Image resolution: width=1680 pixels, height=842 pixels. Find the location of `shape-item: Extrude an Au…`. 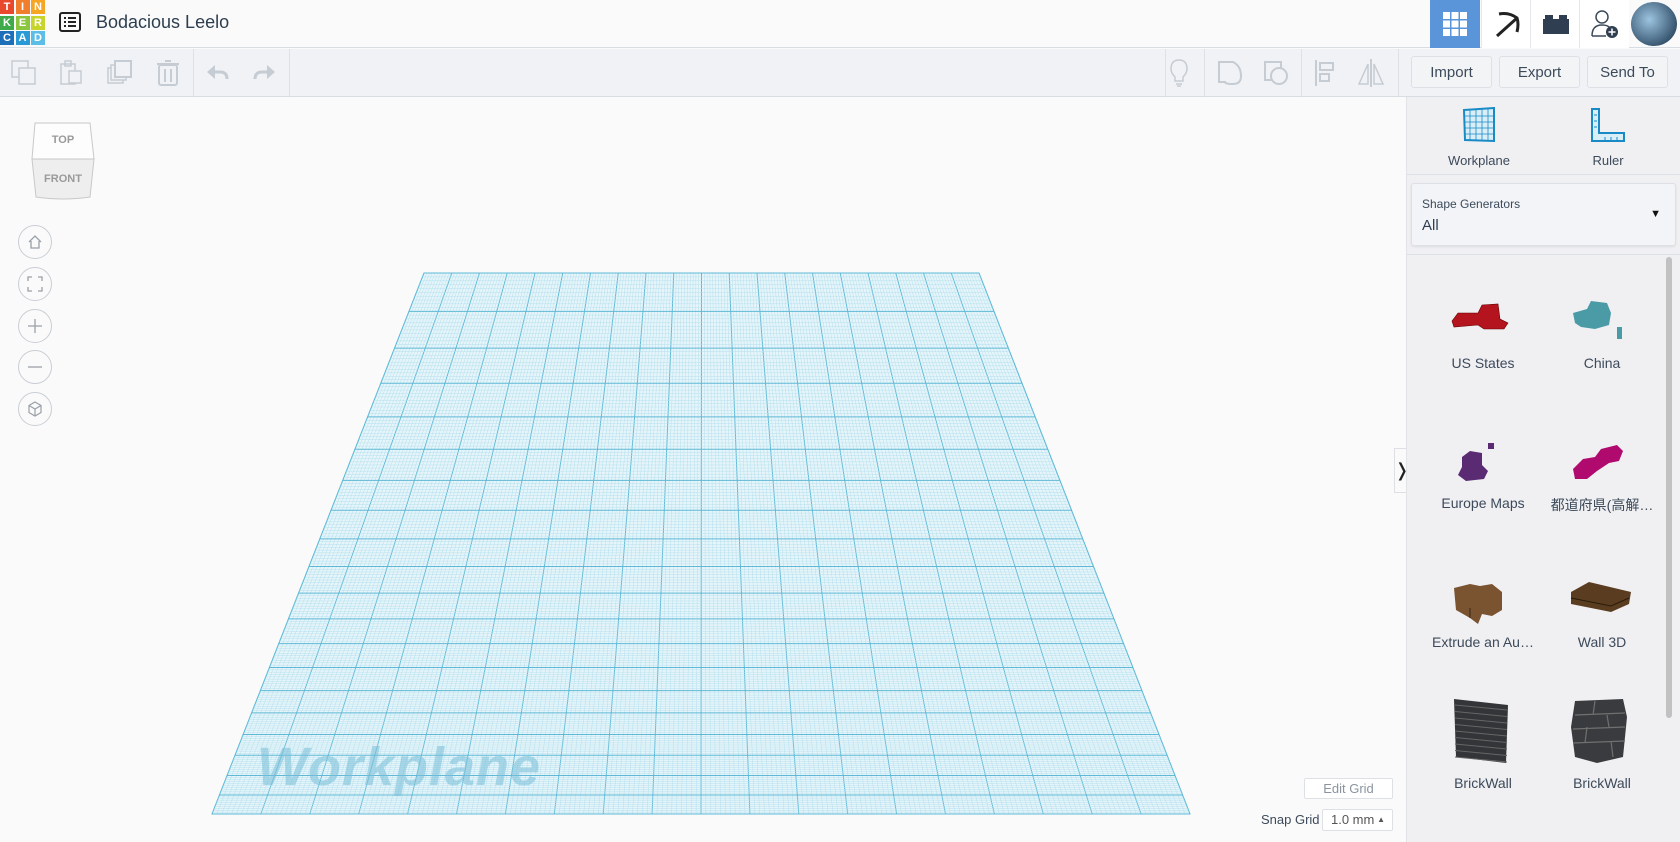

shape-item: Extrude an Au… is located at coordinates (1483, 614).